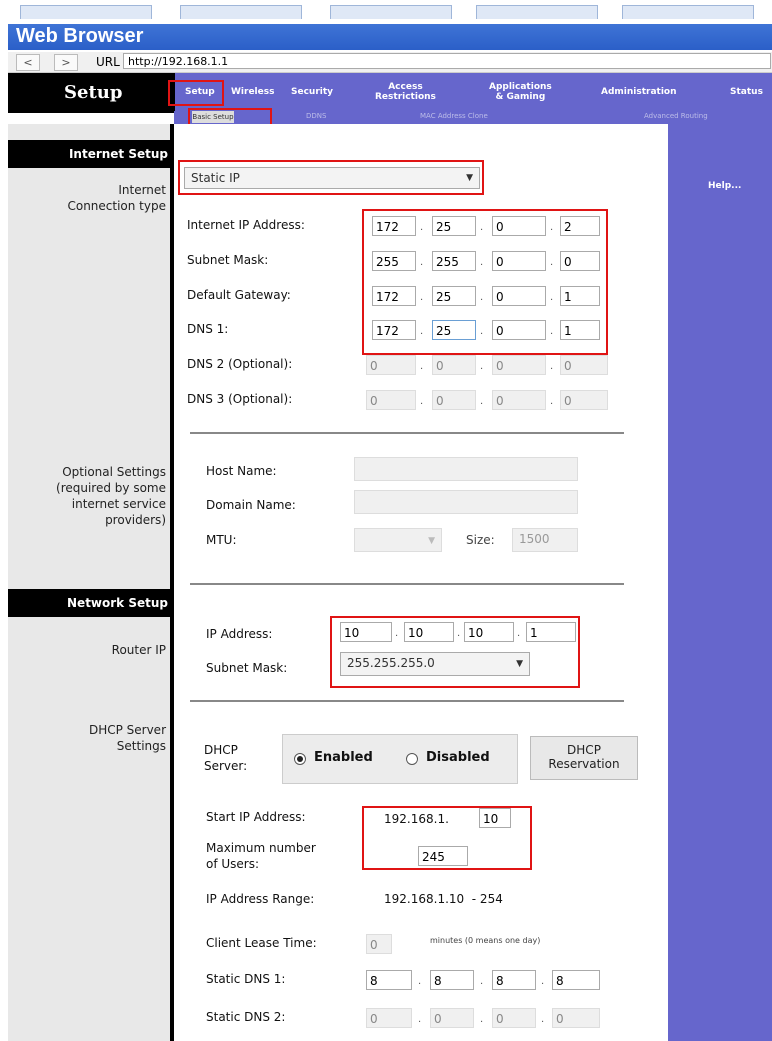 Image resolution: width=772 pixels, height=1041 pixels. What do you see at coordinates (28, 62) in the screenshot?
I see `back-button: <` at bounding box center [28, 62].